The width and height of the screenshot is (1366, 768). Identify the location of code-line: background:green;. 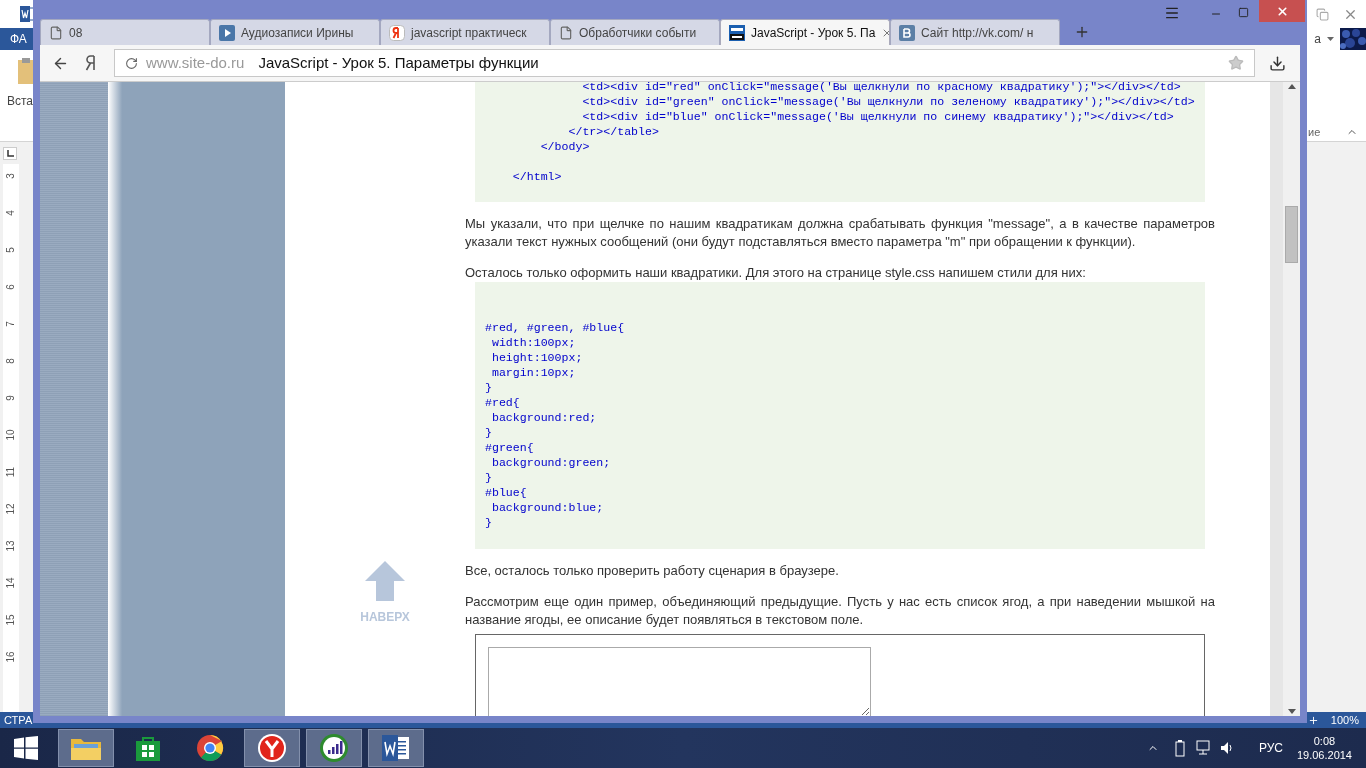
(551, 462).